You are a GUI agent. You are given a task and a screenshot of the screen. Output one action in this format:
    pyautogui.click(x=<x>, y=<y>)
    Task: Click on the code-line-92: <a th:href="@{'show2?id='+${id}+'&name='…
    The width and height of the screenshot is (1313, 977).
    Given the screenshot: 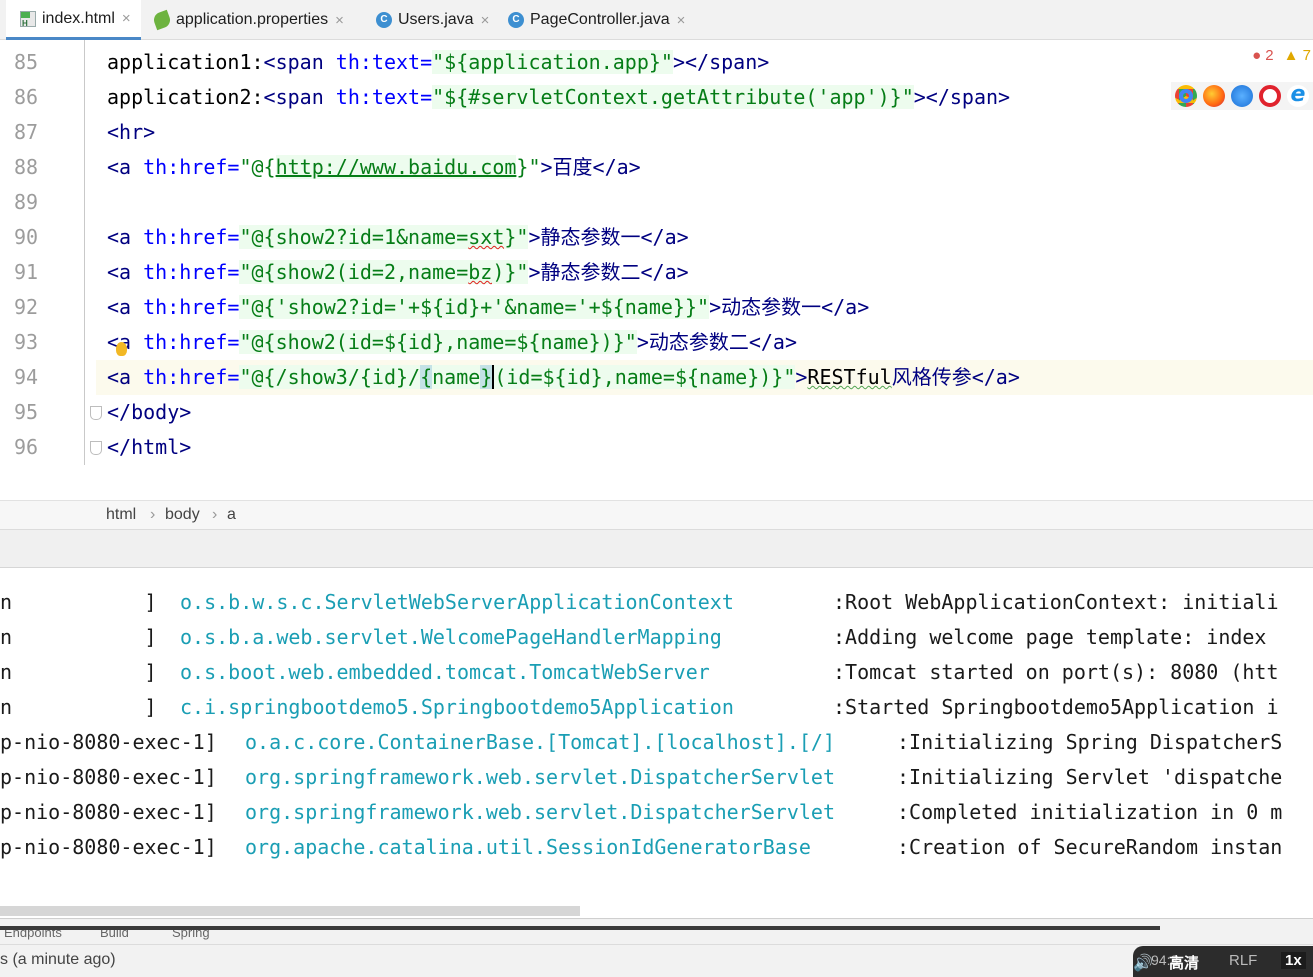 What is the action you would take?
    pyautogui.click(x=488, y=307)
    